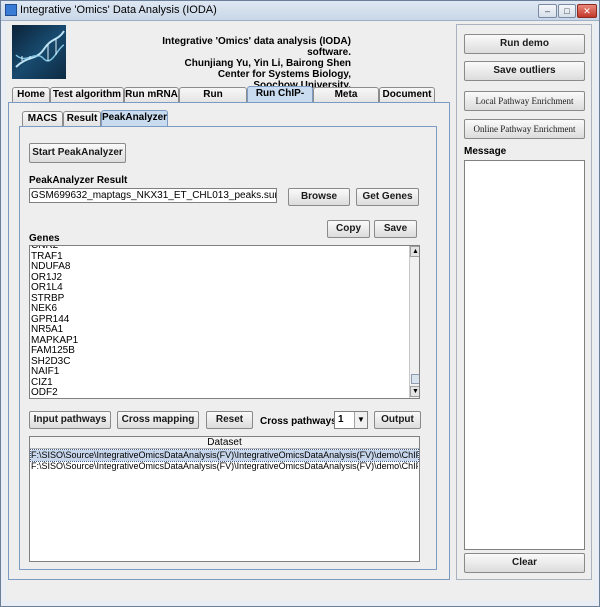 Image resolution: width=600 pixels, height=607 pixels. What do you see at coordinates (158, 420) in the screenshot?
I see `cross-mapping-button: Cross mapping` at bounding box center [158, 420].